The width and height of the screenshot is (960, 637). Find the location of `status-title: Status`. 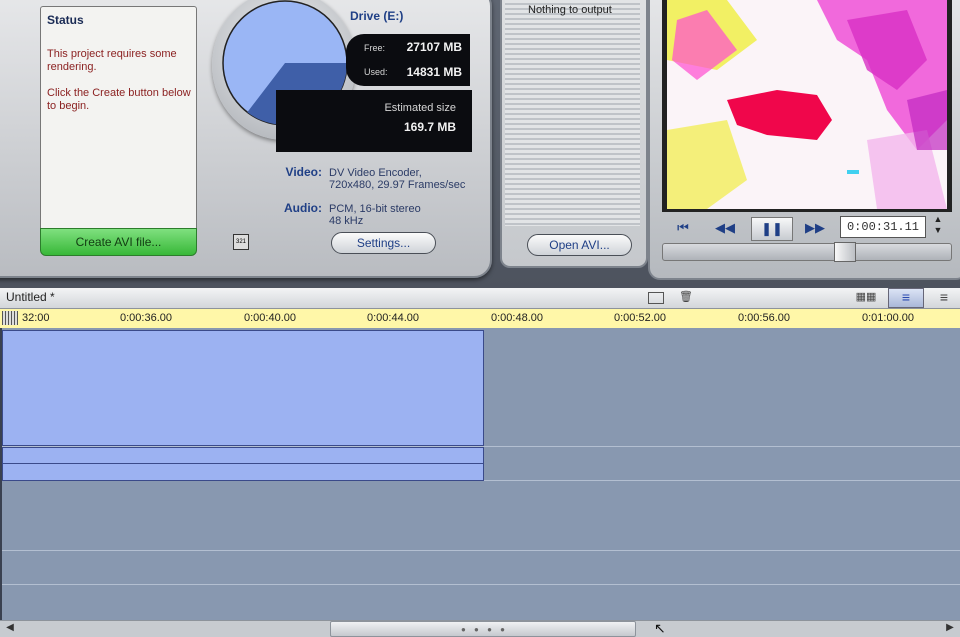

status-title: Status is located at coordinates (65, 20).